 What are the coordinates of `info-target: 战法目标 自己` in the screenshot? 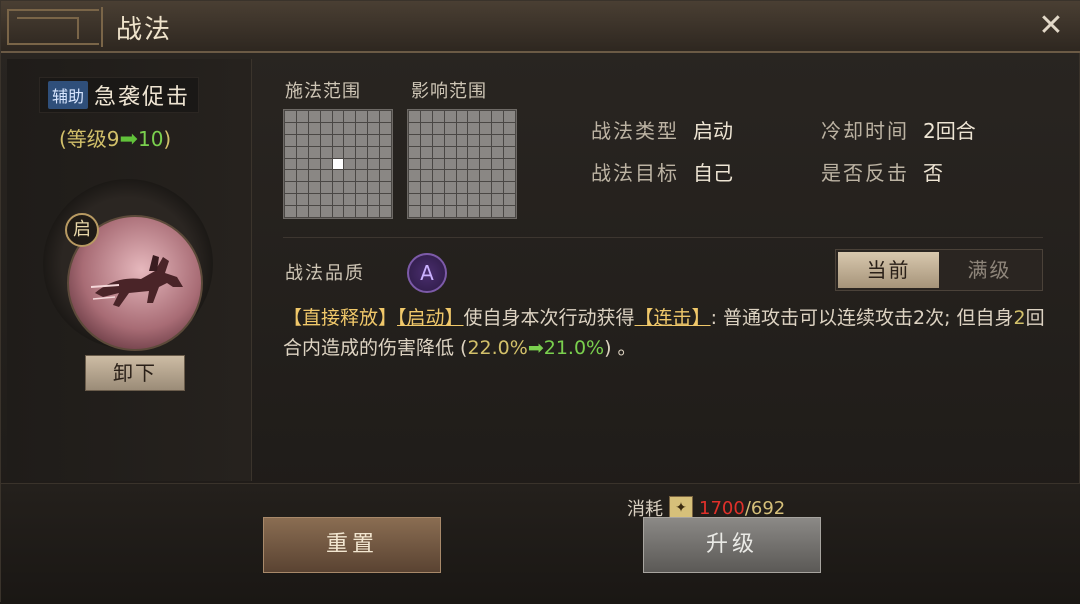 It's located at (662, 171).